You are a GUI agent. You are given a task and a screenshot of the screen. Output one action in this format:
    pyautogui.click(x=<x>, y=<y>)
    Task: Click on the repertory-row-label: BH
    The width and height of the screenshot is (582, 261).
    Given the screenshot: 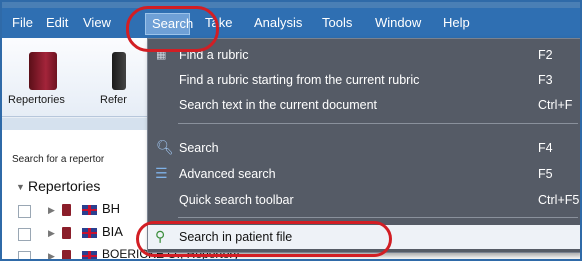 What is the action you would take?
    pyautogui.click(x=111, y=208)
    